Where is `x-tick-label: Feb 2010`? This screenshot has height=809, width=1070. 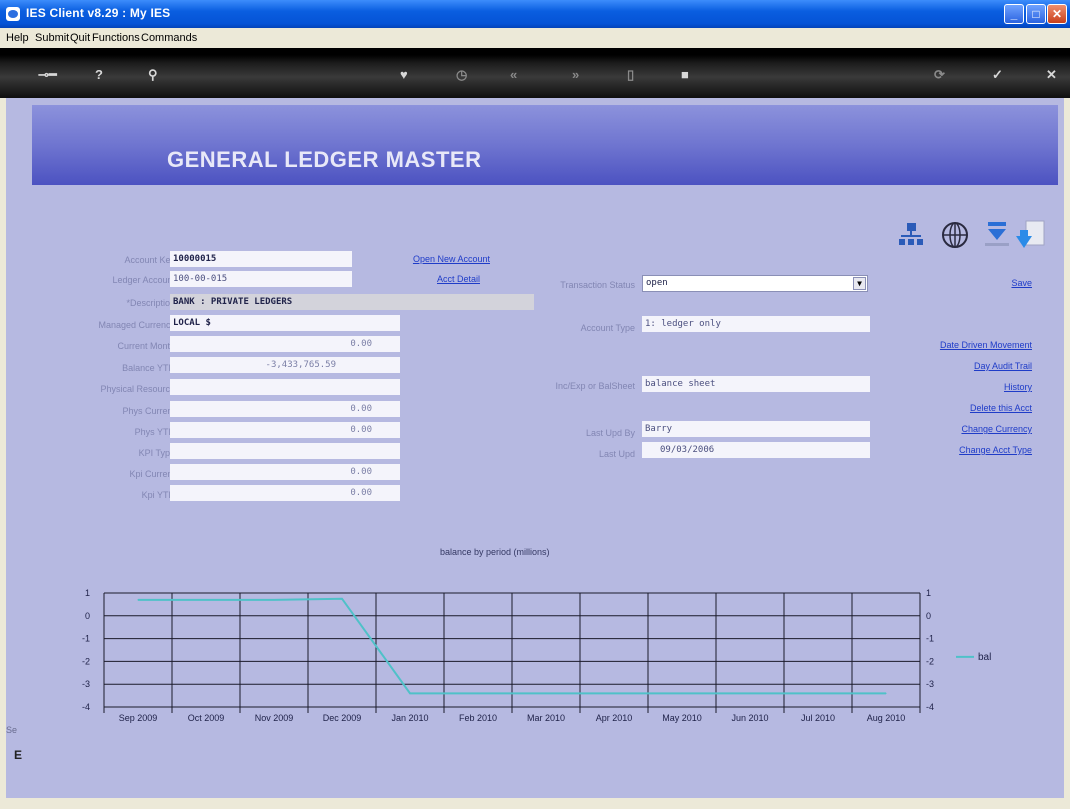
x-tick-label: Feb 2010 is located at coordinates (478, 718).